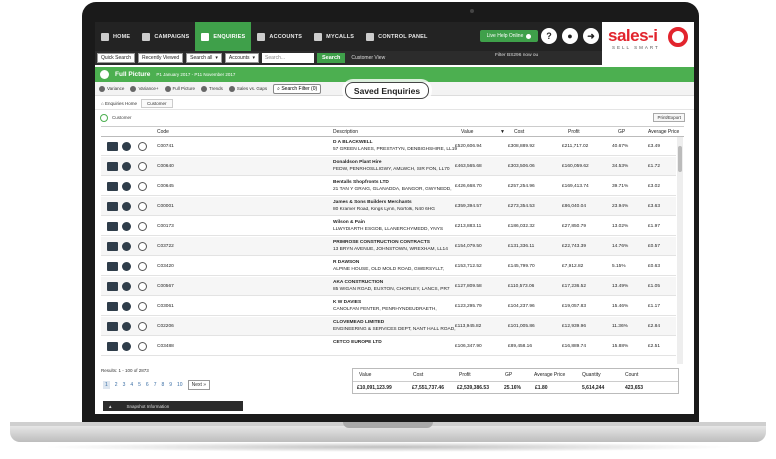  Describe the element at coordinates (509, 36) in the screenshot. I see `live-help-button: Live Help Online` at that location.